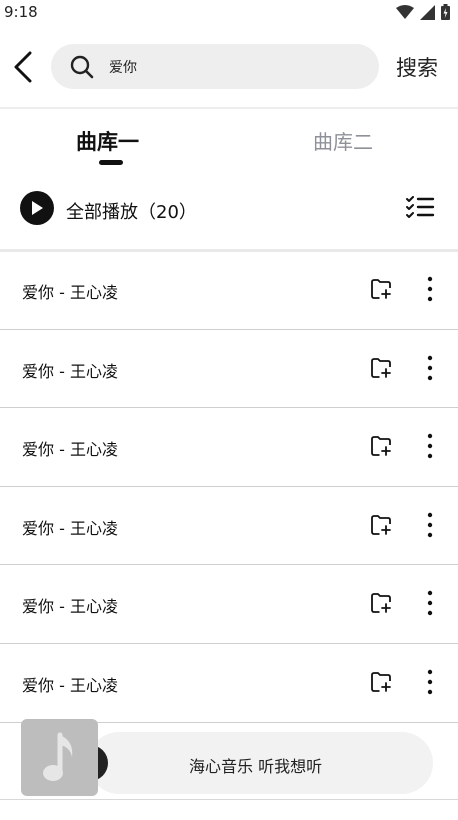  Describe the element at coordinates (111, 162) in the screenshot. I see `active-tab-indicator` at that location.